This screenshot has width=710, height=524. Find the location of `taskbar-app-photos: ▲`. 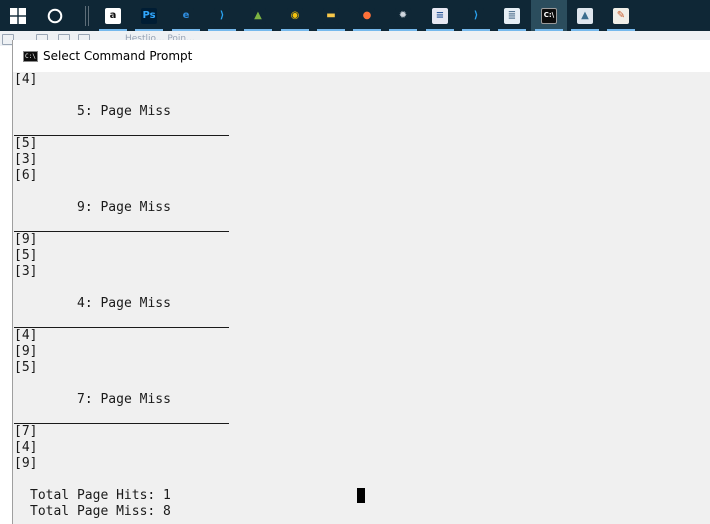

taskbar-app-photos: ▲ is located at coordinates (585, 15).